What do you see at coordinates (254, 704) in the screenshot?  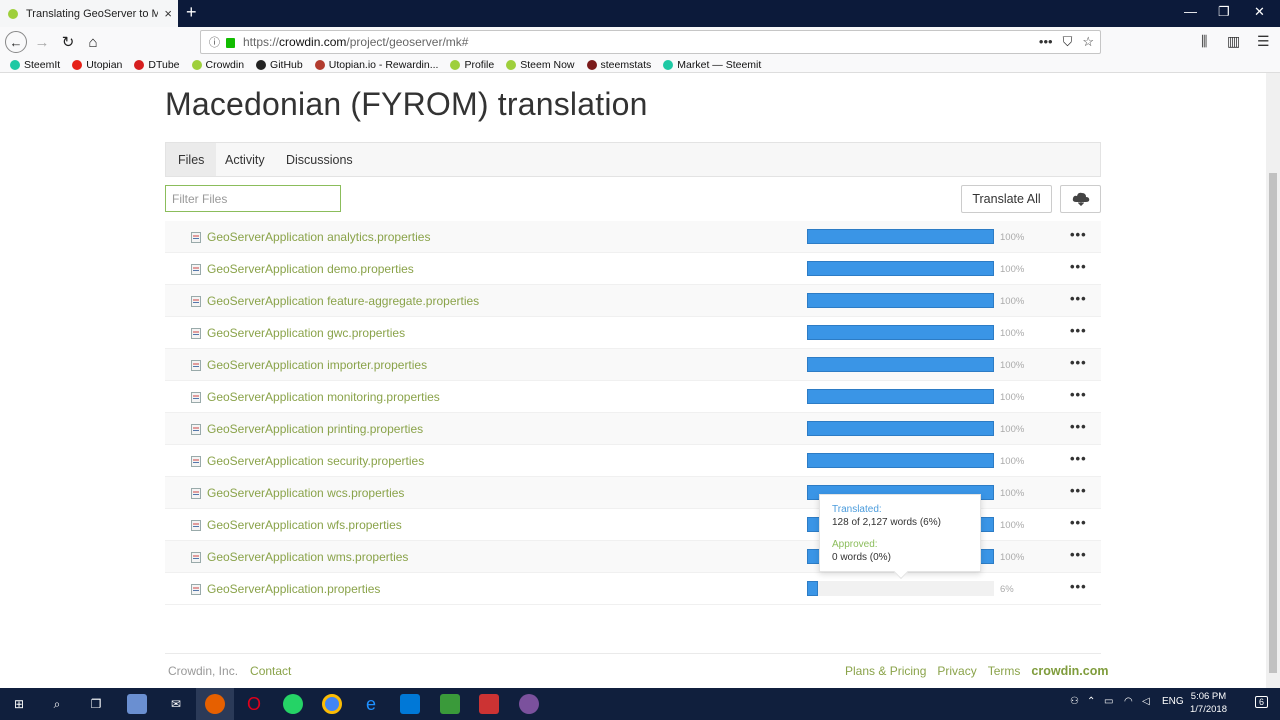 I see `opera-icon: O` at bounding box center [254, 704].